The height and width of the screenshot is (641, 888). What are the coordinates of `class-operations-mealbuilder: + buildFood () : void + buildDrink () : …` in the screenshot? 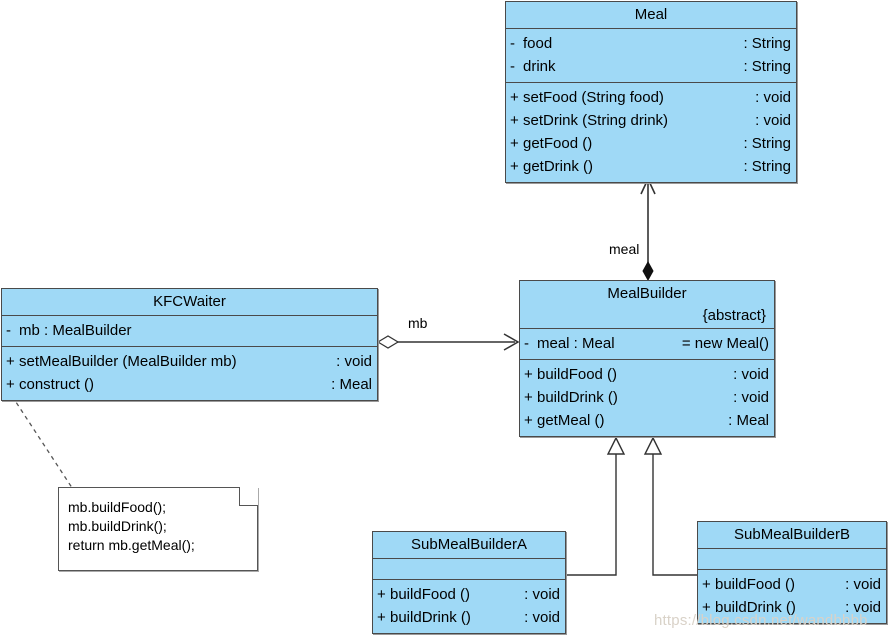 It's located at (647, 397).